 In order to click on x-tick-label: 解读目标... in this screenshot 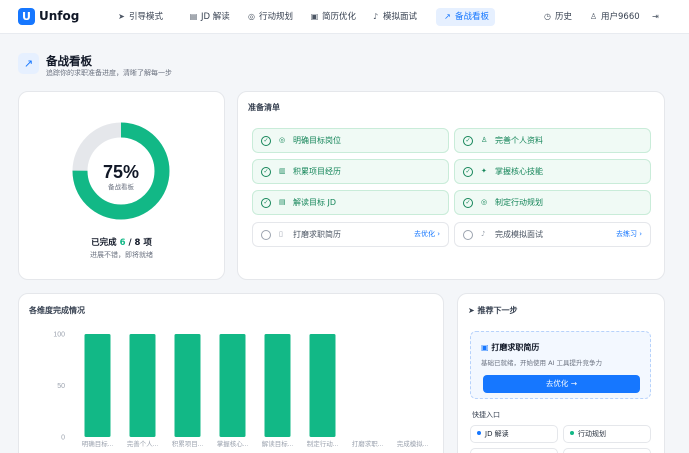, I will do `click(278, 443)`.